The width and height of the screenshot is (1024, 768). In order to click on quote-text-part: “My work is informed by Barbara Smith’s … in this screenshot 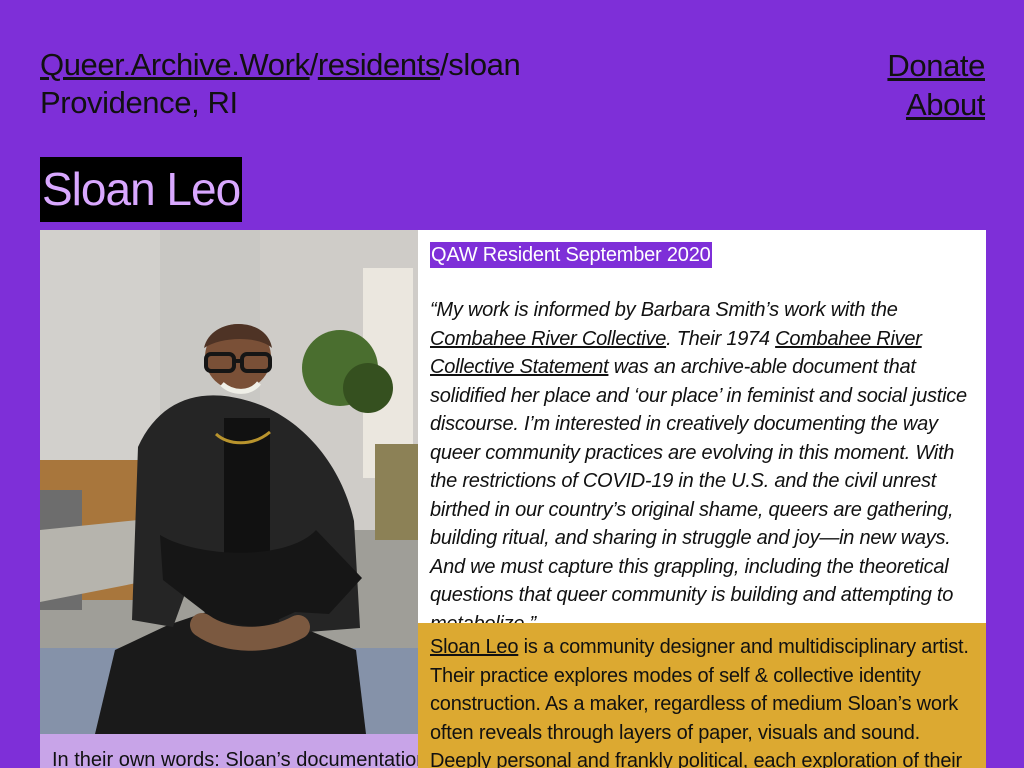, I will do `click(664, 310)`.